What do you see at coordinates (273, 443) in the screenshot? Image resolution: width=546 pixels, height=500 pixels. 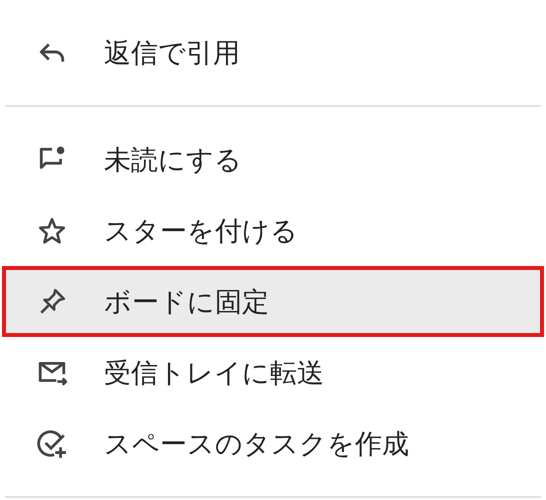 I see `menu-item: スペースのタスクを作成` at bounding box center [273, 443].